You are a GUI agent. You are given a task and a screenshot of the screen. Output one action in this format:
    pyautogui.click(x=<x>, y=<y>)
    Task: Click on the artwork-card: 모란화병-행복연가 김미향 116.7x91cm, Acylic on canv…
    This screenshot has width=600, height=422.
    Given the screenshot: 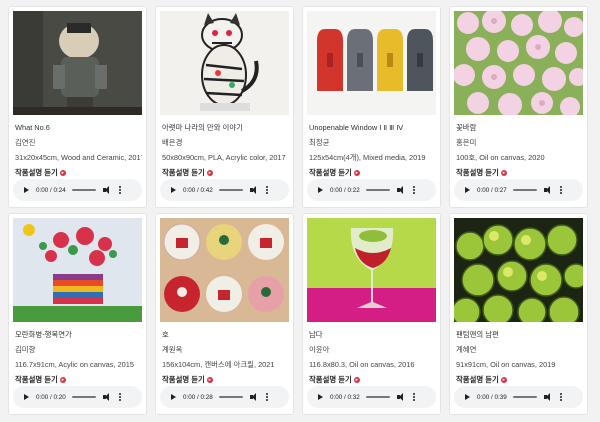 What is the action you would take?
    pyautogui.click(x=77, y=314)
    